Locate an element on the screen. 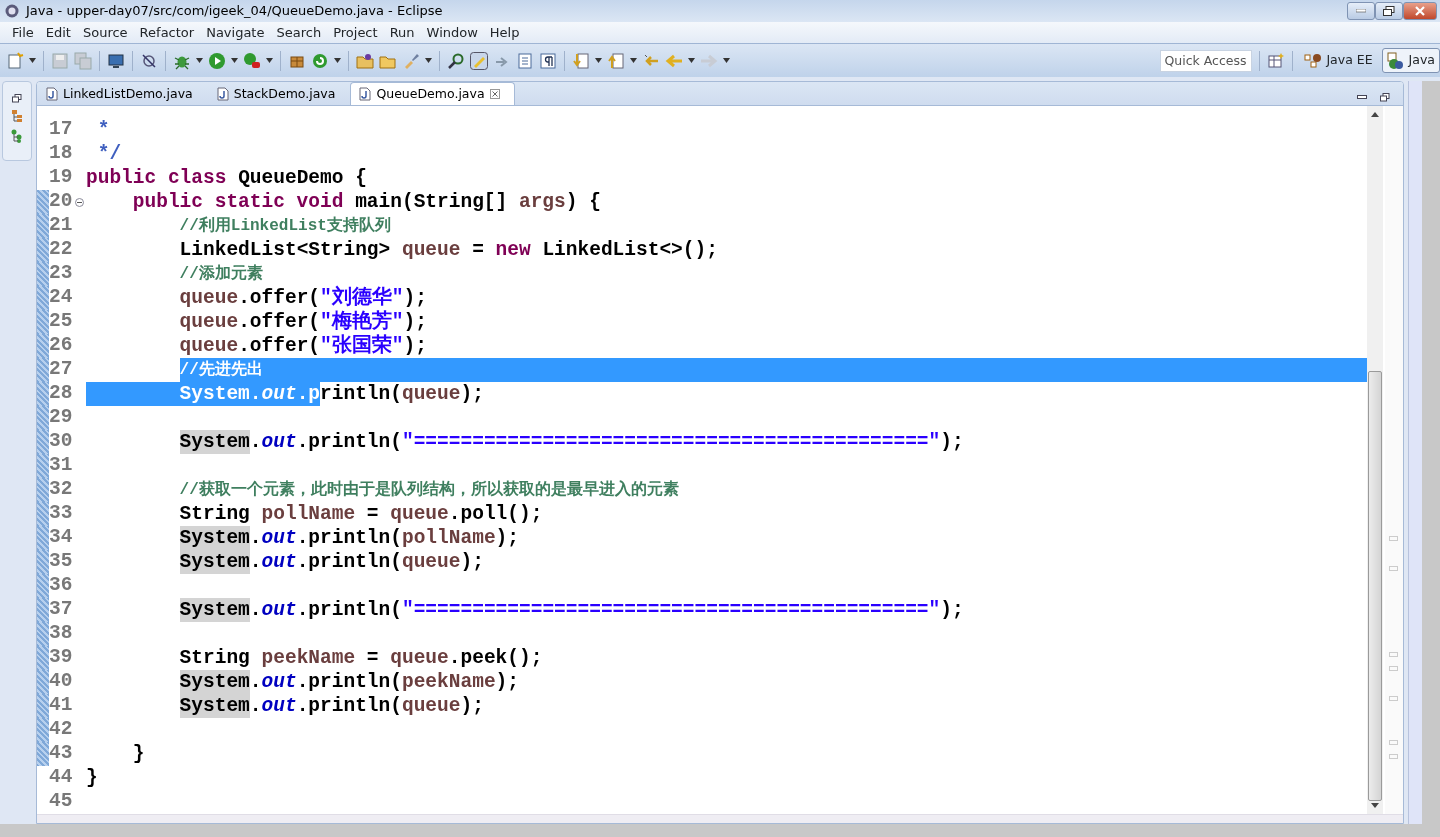 Image resolution: width=1440 pixels, height=837 pixels. pilcrow-icon is located at coordinates (548, 60).